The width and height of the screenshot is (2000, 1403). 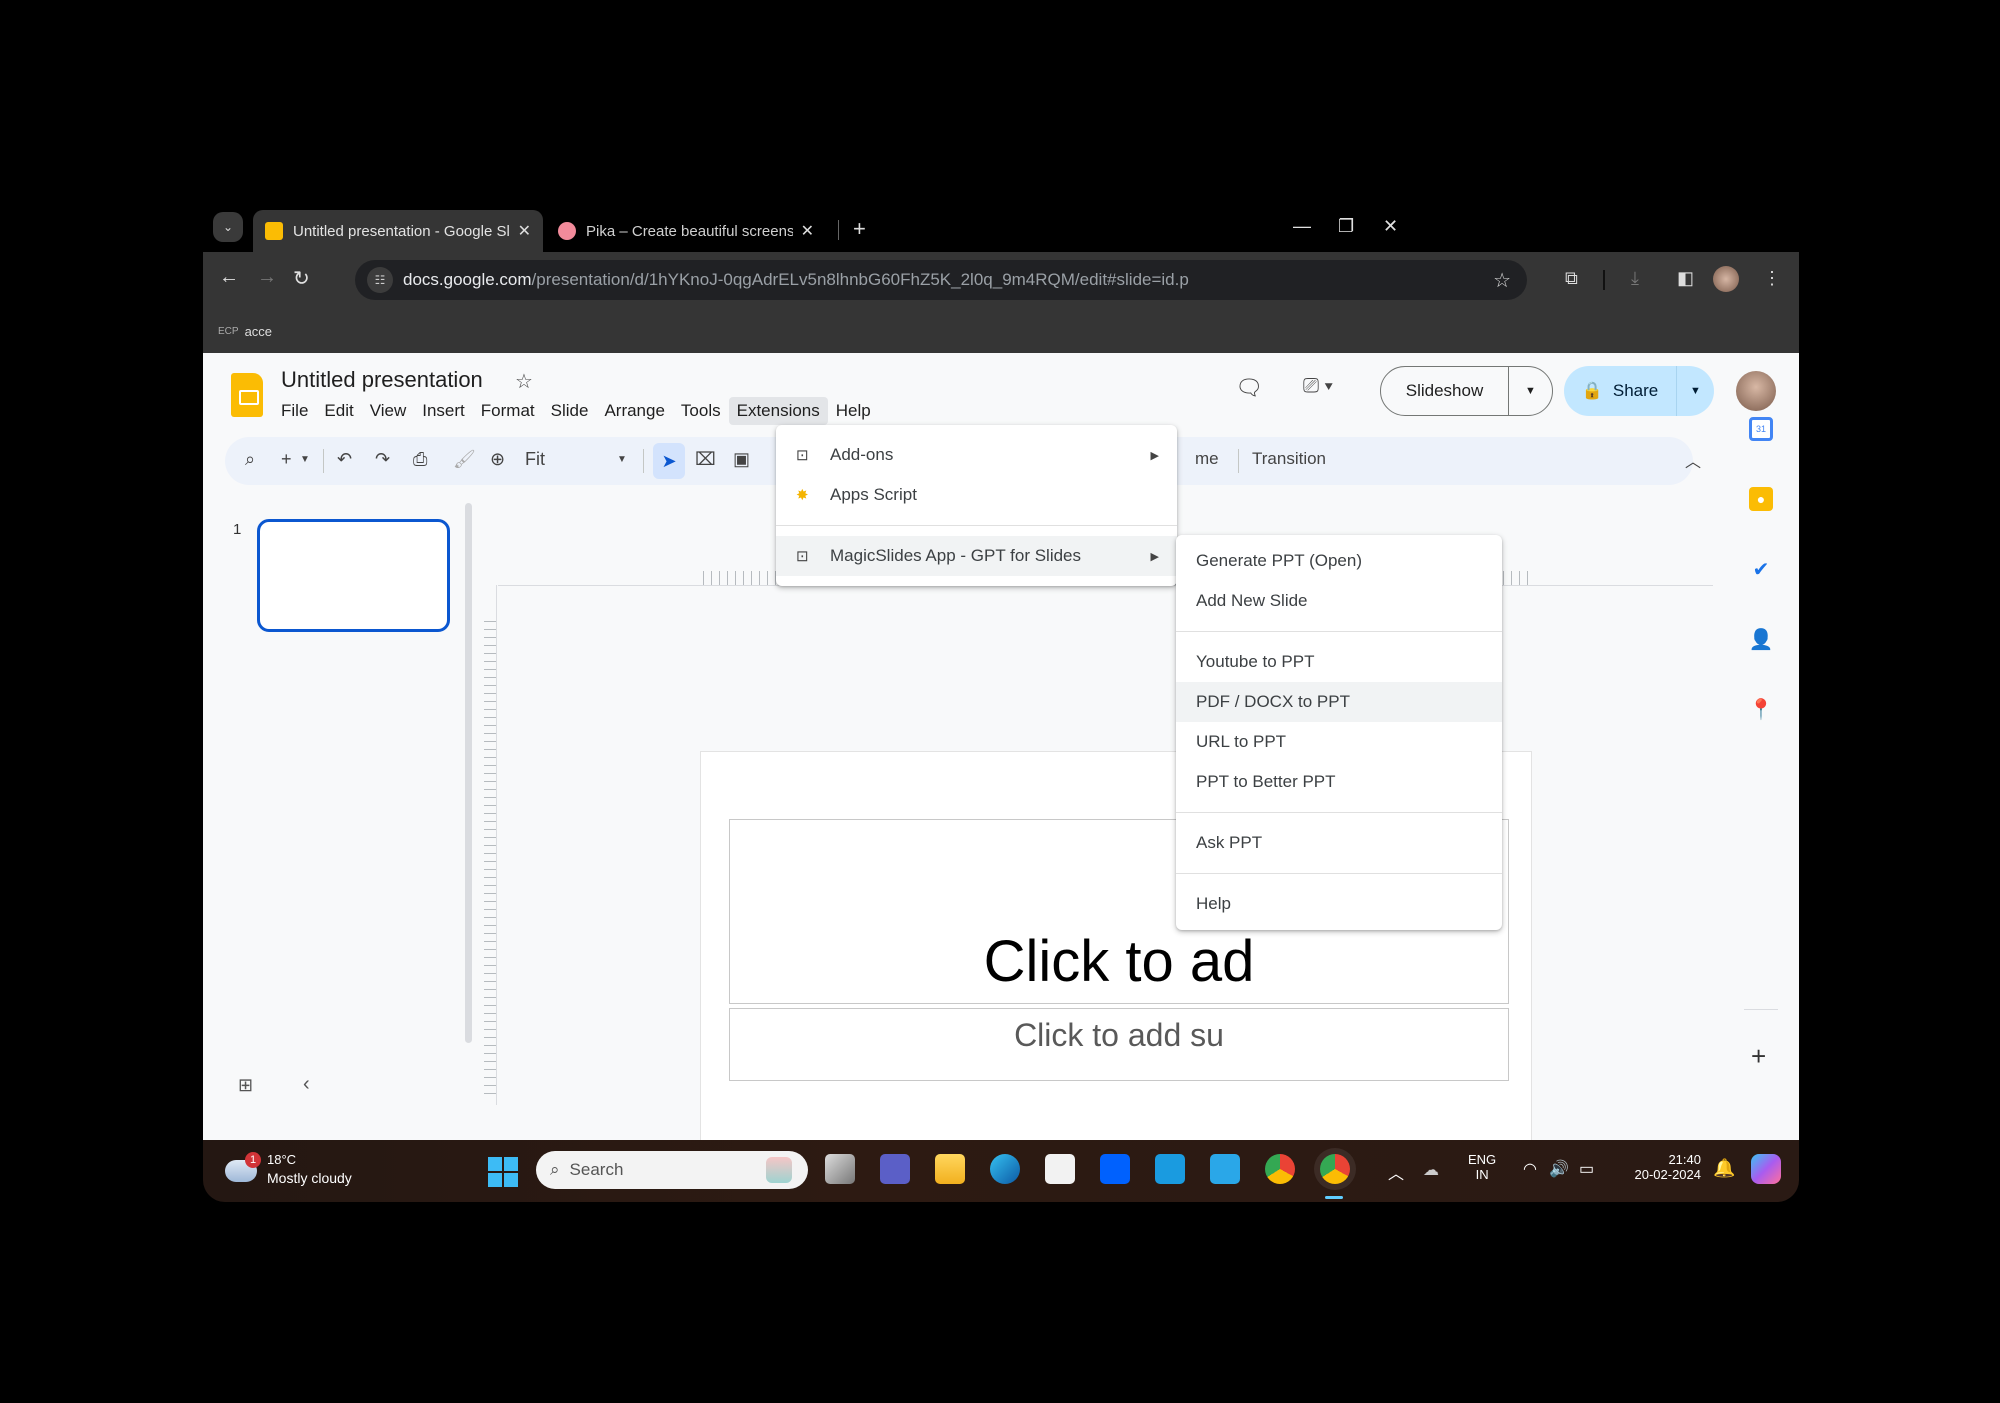 What do you see at coordinates (1339, 782) in the screenshot?
I see `submenu-item-ppt-to-better-ppt: PPT to Better PPT` at bounding box center [1339, 782].